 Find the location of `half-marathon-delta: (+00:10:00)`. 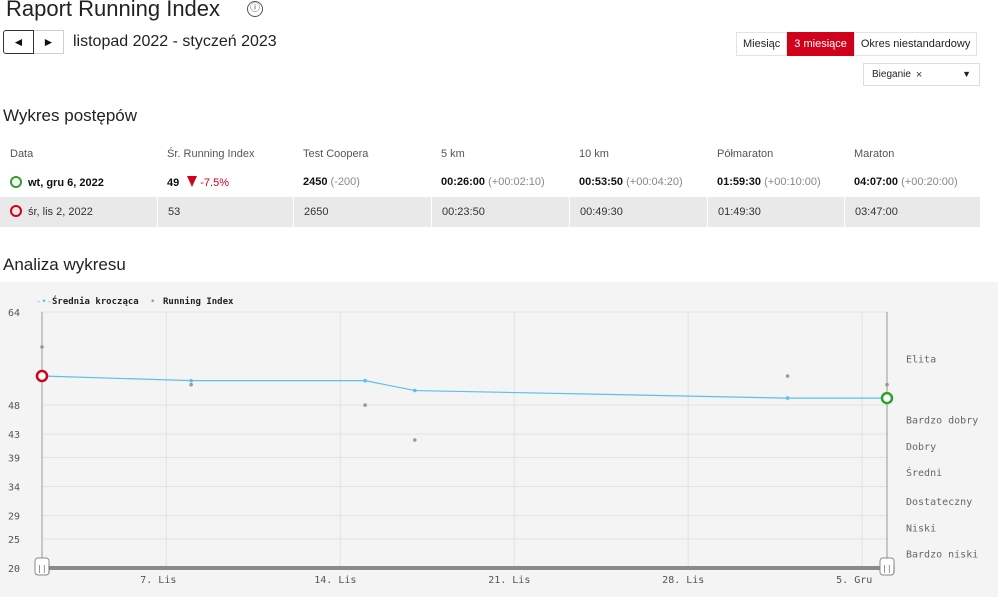

half-marathon-delta: (+00:10:00) is located at coordinates (792, 182).